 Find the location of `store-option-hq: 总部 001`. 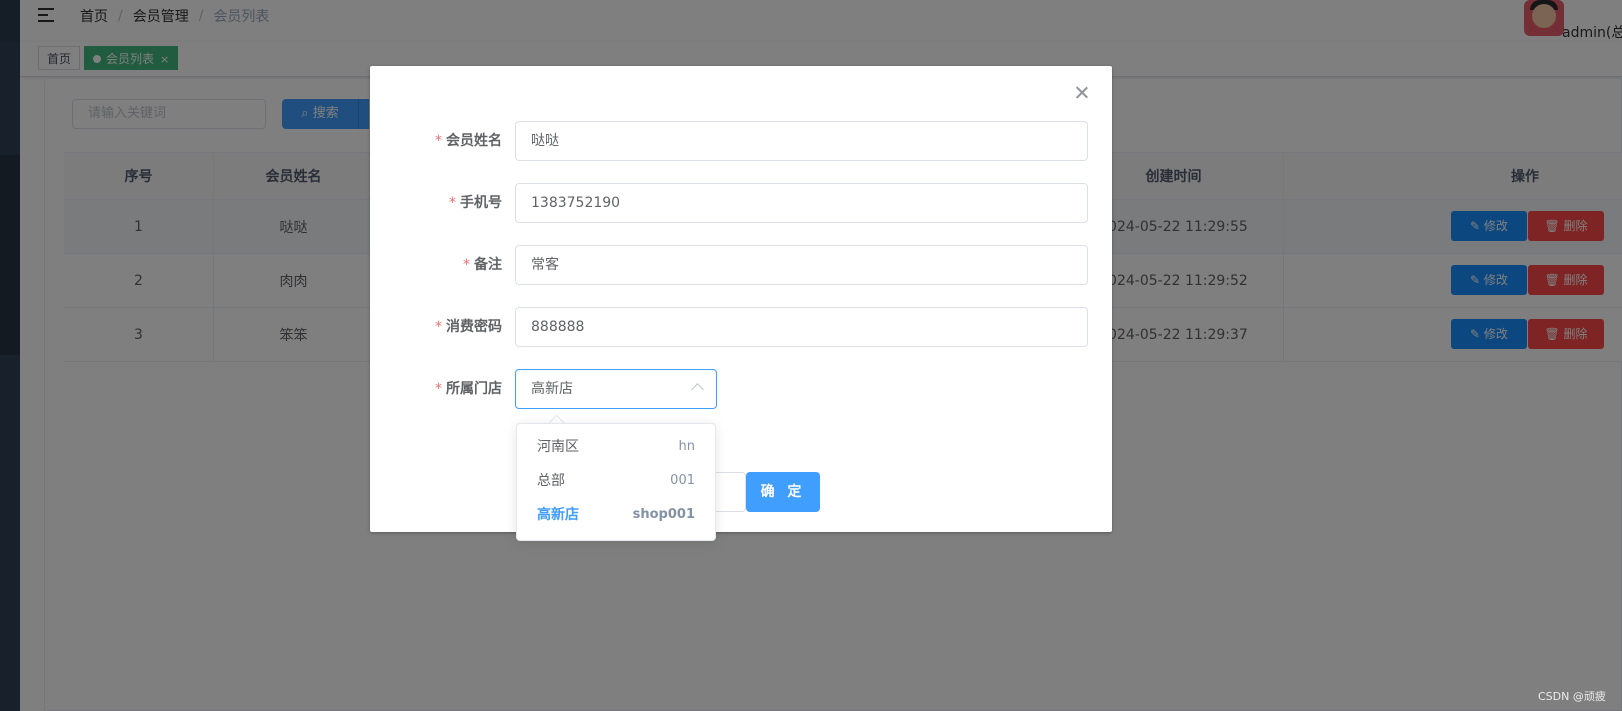

store-option-hq: 总部 001 is located at coordinates (616, 481).